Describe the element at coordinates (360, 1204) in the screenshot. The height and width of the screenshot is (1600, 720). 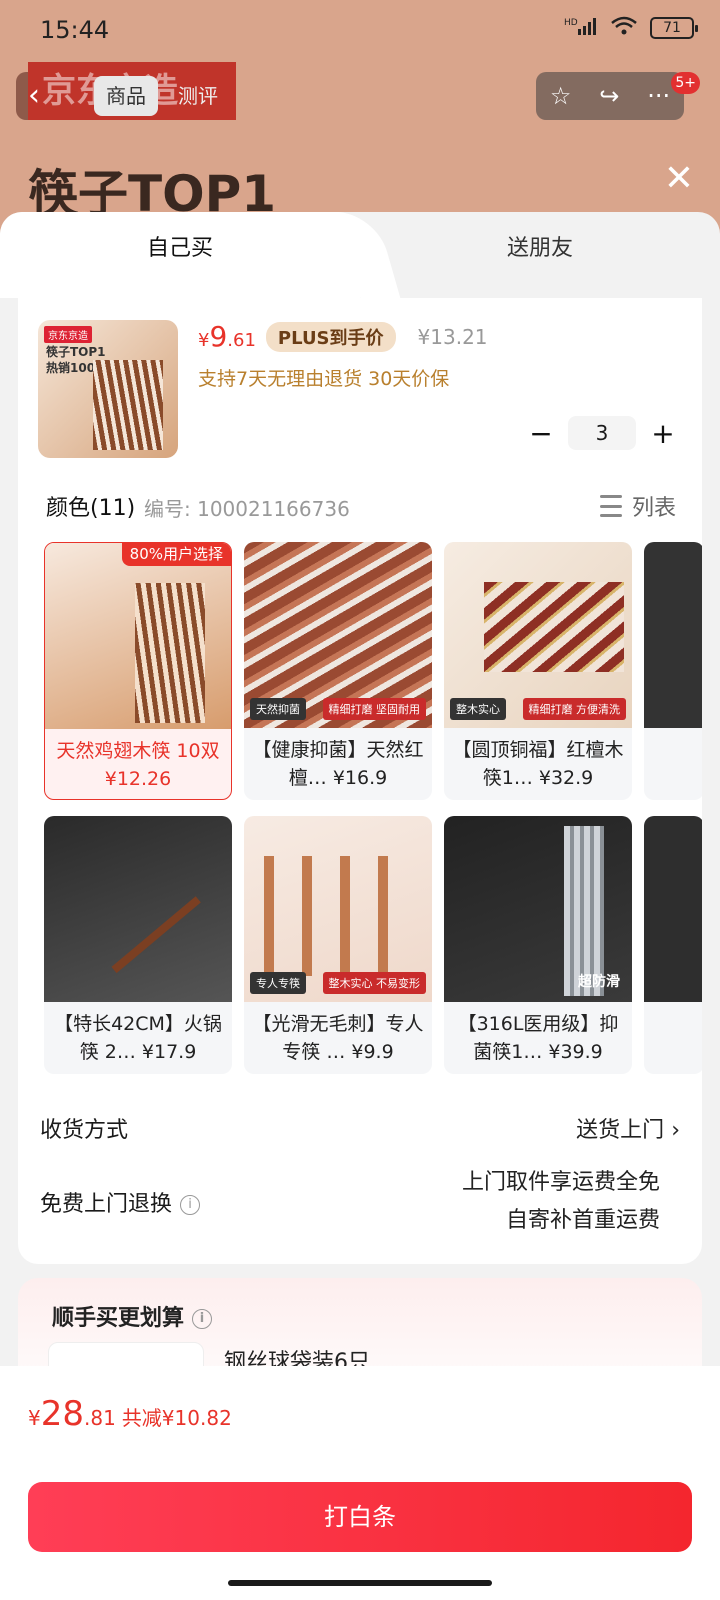
I see `free-return-row: 免费上门退换 i 上门取件享运费全免 自寄补首重运费` at that location.